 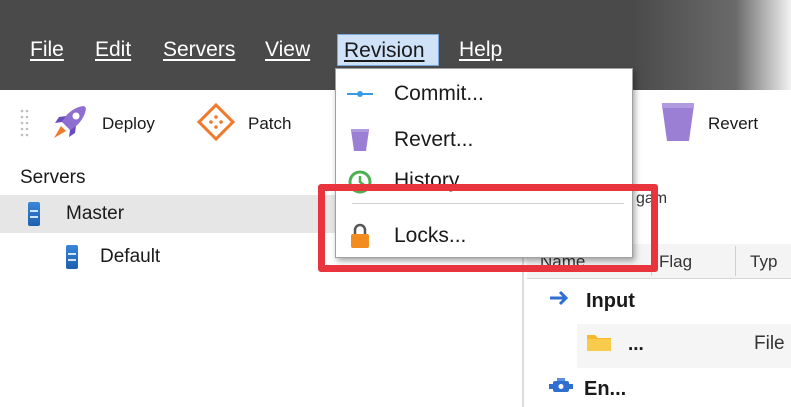 I want to click on menu-view: View, so click(x=287, y=50).